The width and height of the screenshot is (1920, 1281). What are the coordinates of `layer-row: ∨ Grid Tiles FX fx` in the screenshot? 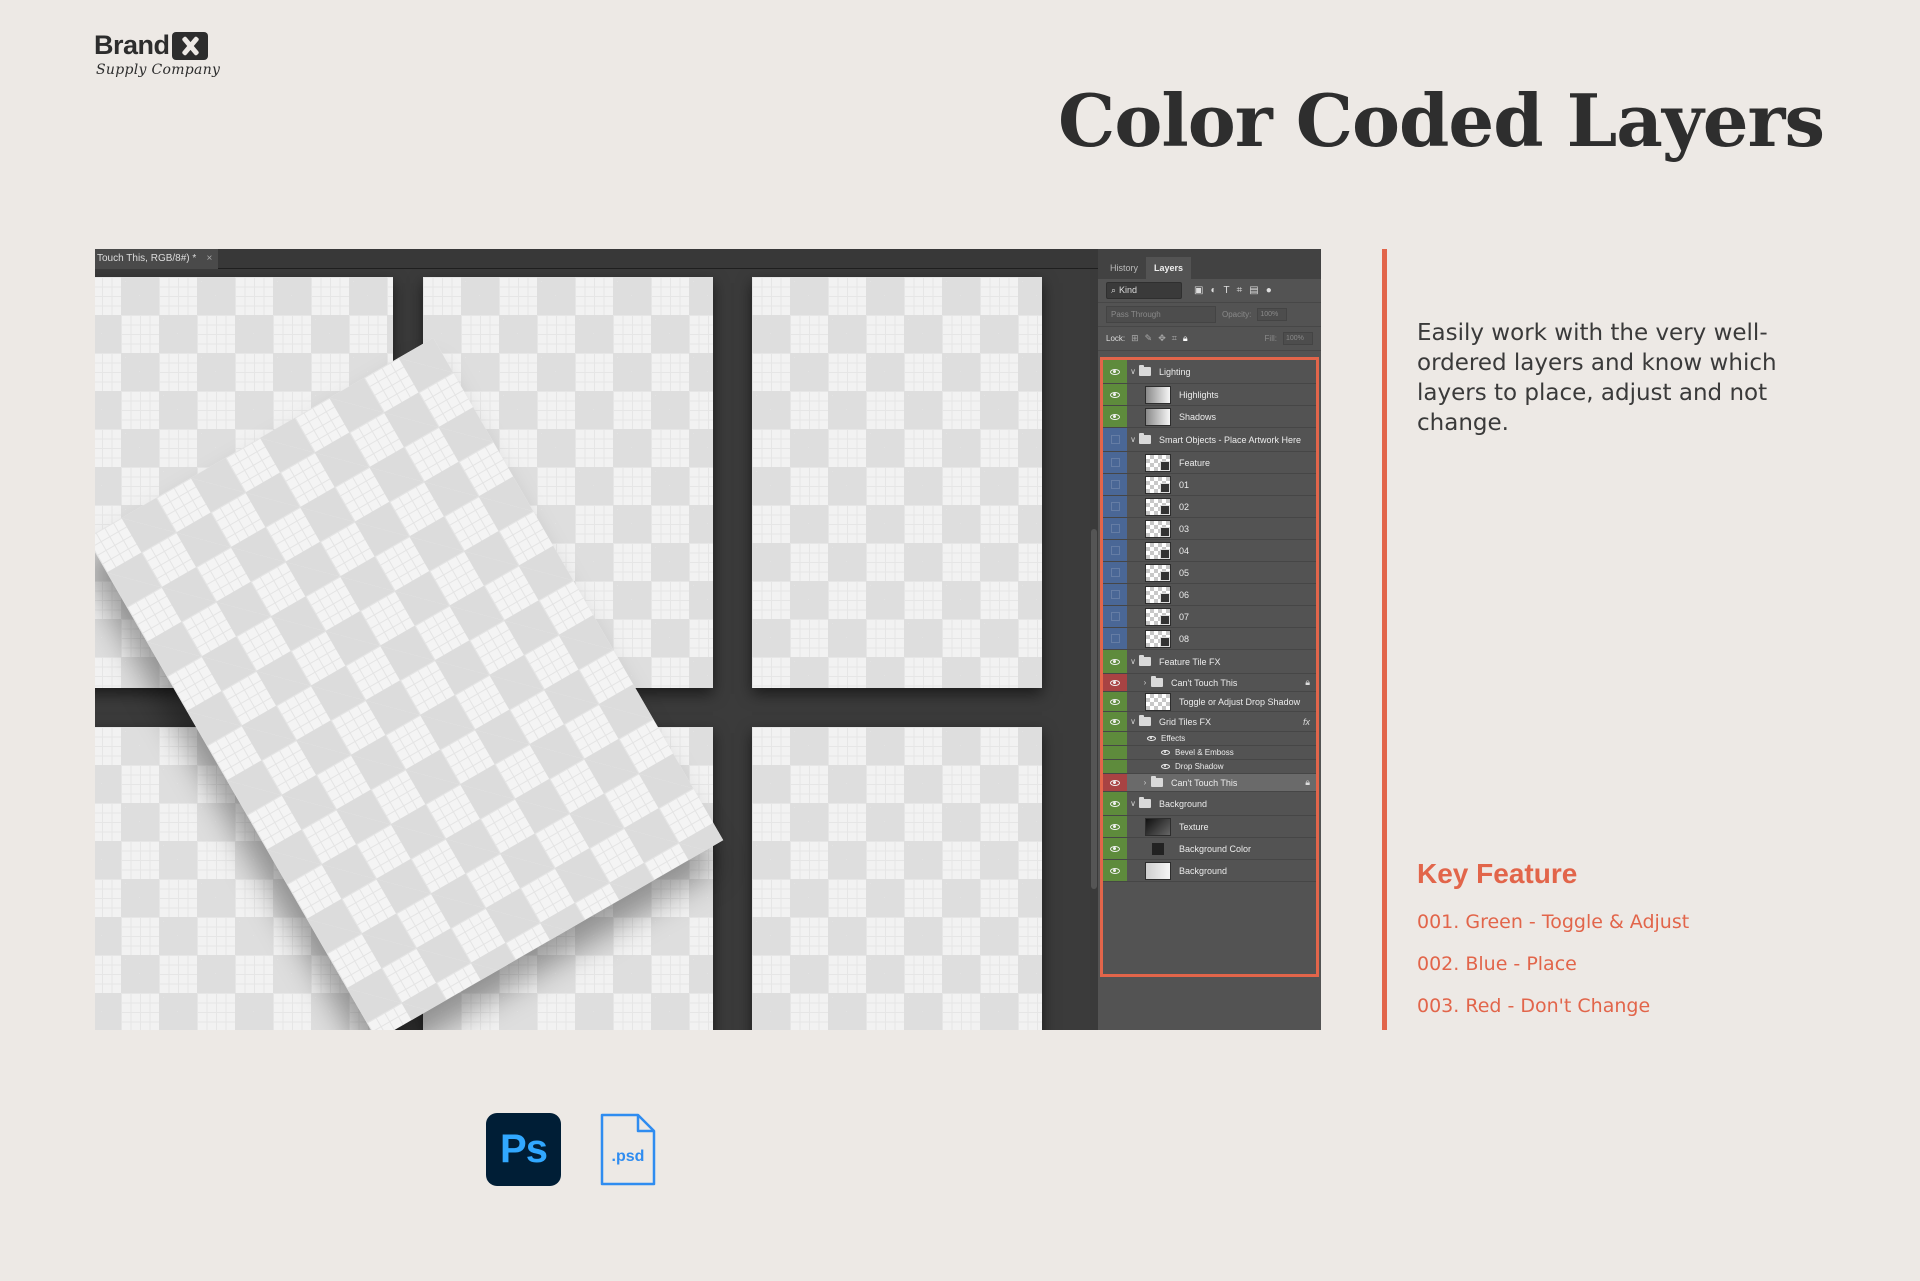 It's located at (1209, 722).